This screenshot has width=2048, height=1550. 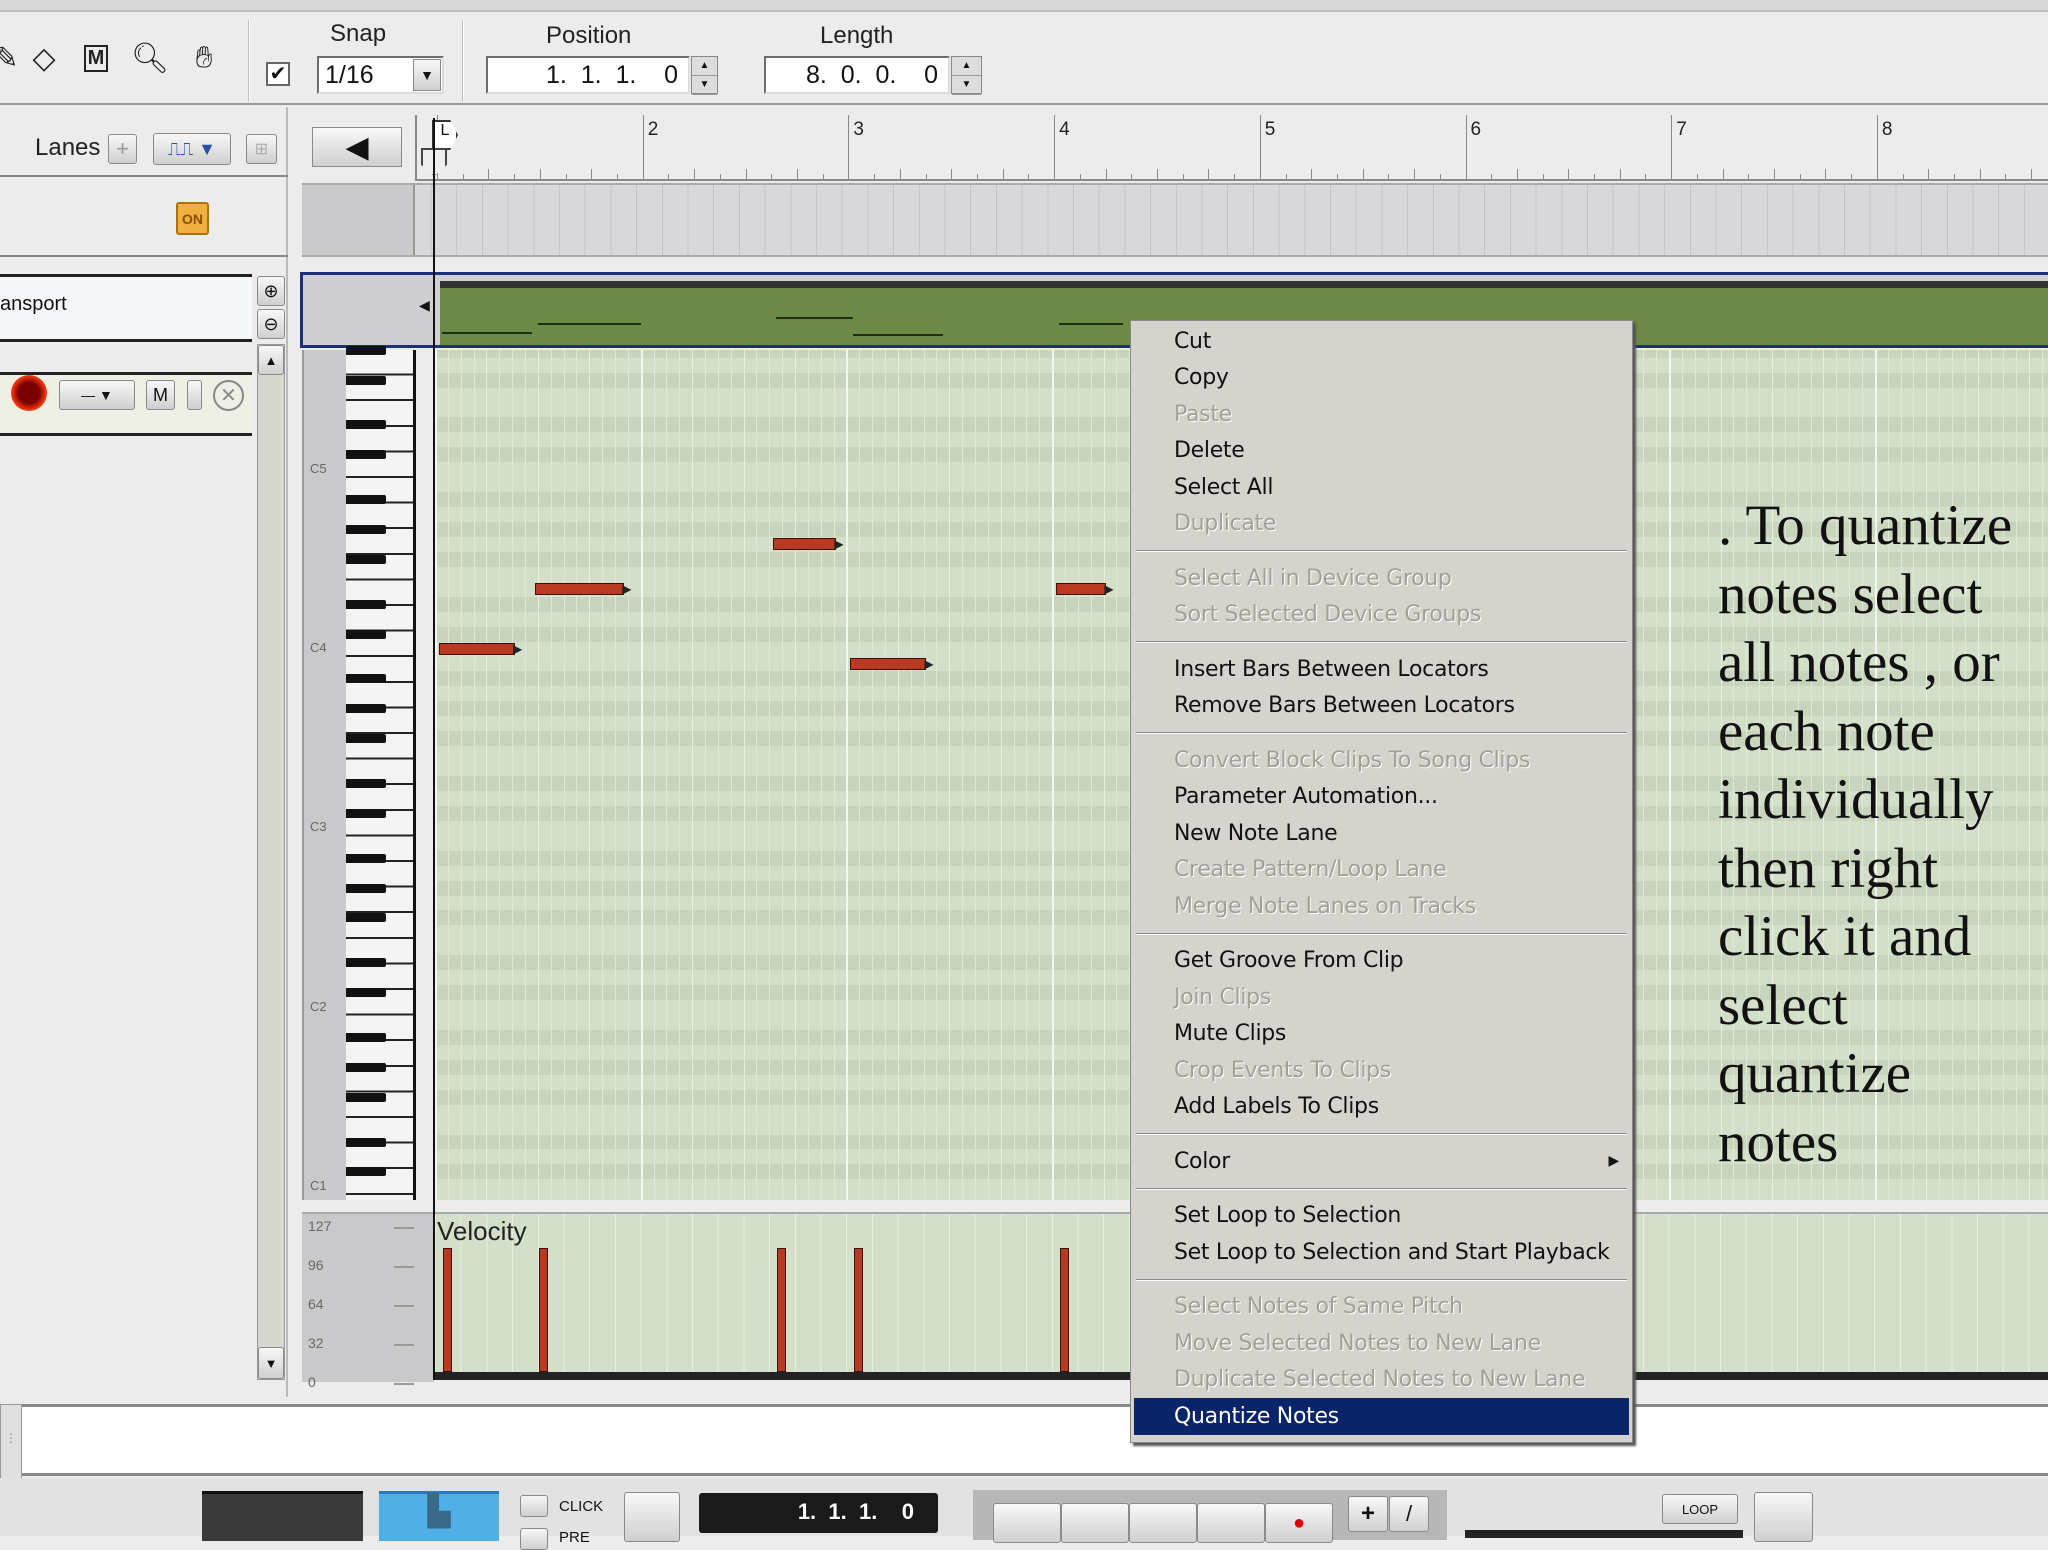 What do you see at coordinates (818, 1513) in the screenshot?
I see `song-position-display: 1. 1. 1. 0` at bounding box center [818, 1513].